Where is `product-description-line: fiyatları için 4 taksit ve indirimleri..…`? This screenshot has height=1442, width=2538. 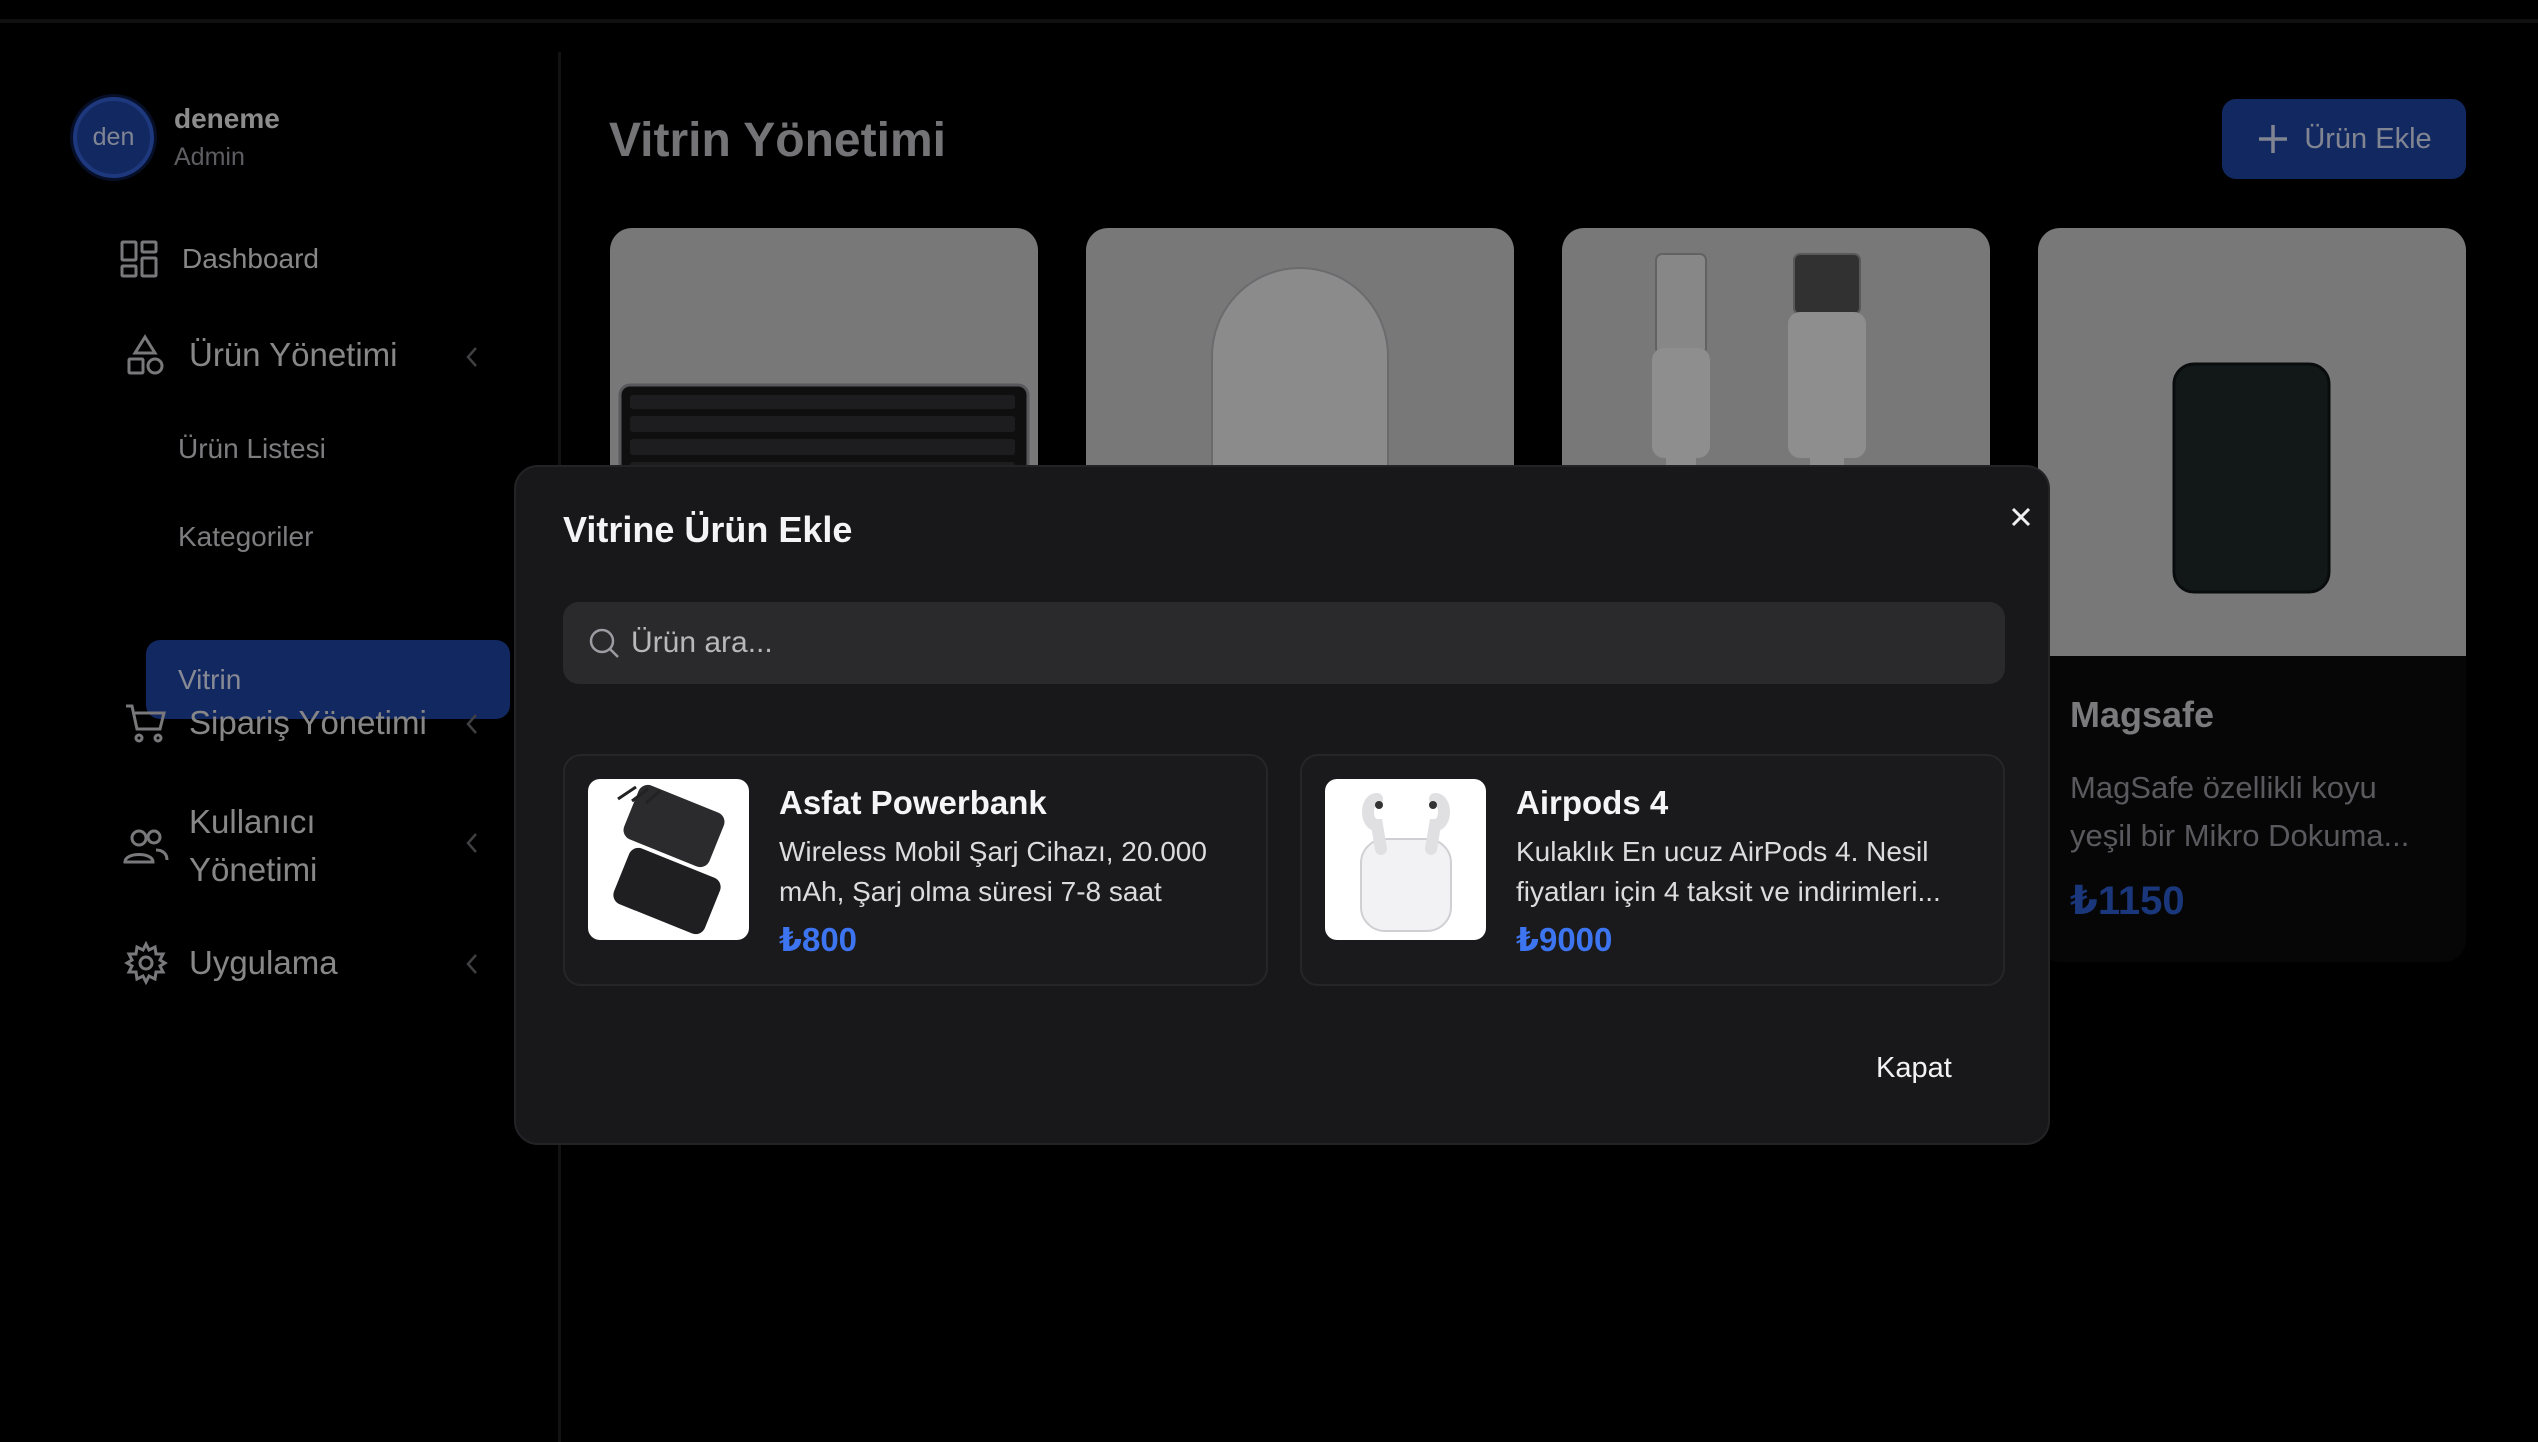 product-description-line: fiyatları için 4 taksit ve indirimleri..… is located at coordinates (1728, 891).